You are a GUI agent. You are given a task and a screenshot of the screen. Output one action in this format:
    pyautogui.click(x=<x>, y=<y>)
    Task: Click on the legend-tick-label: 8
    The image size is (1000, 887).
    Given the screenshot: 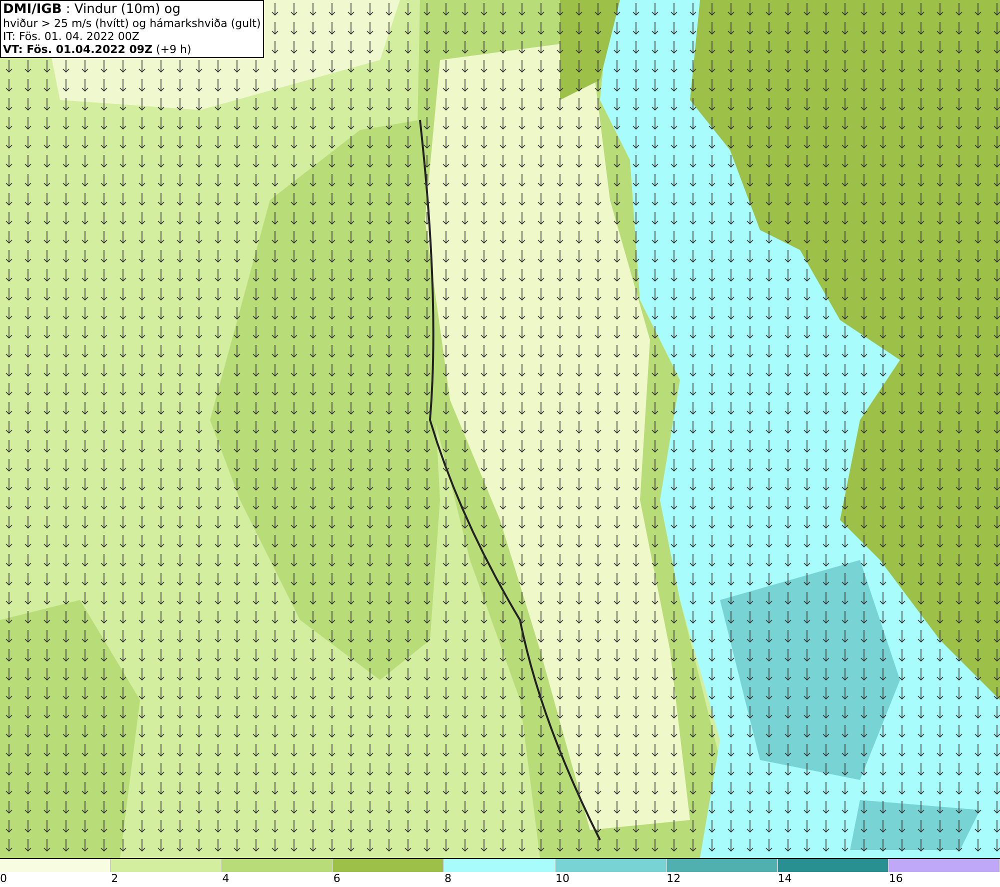 What is the action you would take?
    pyautogui.click(x=448, y=879)
    